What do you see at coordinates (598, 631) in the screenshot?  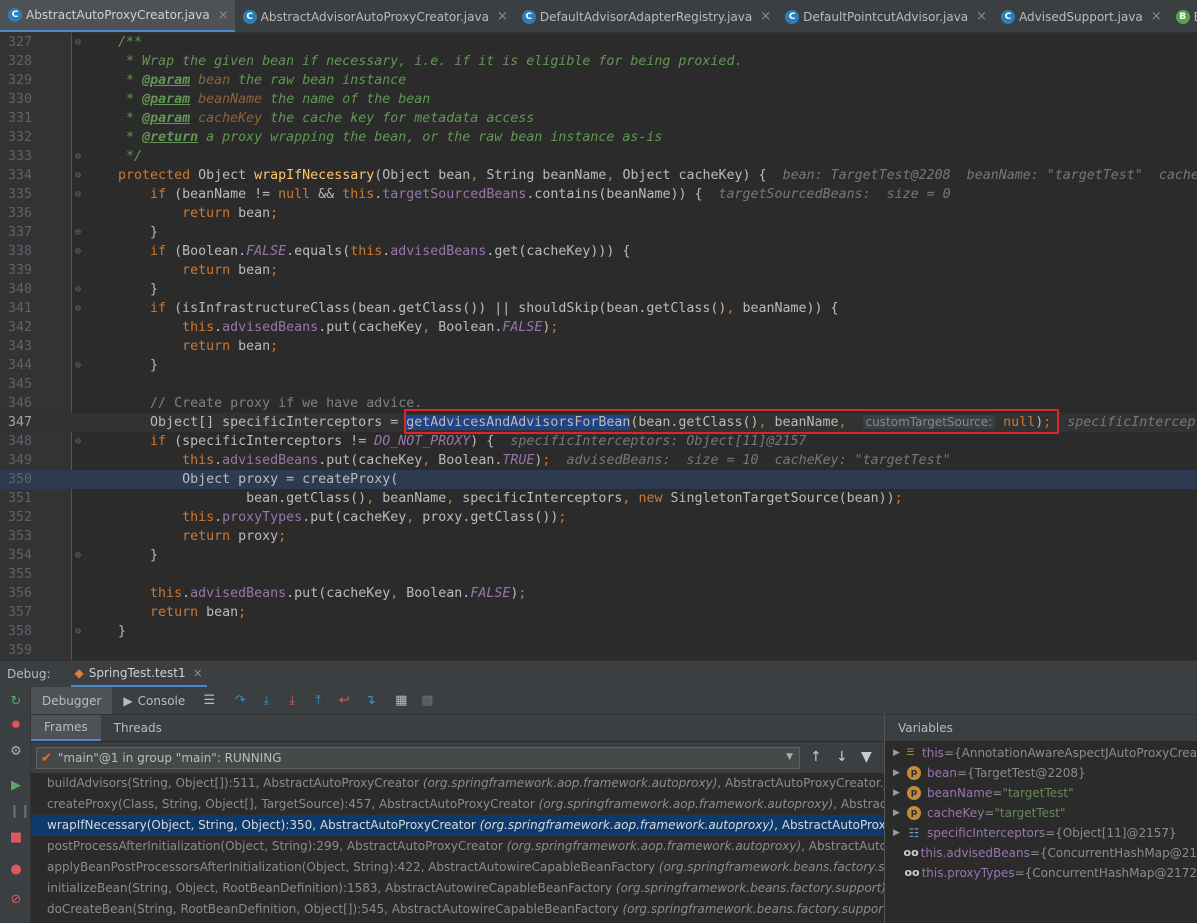 I see `code-line: 358 ⊖ }` at bounding box center [598, 631].